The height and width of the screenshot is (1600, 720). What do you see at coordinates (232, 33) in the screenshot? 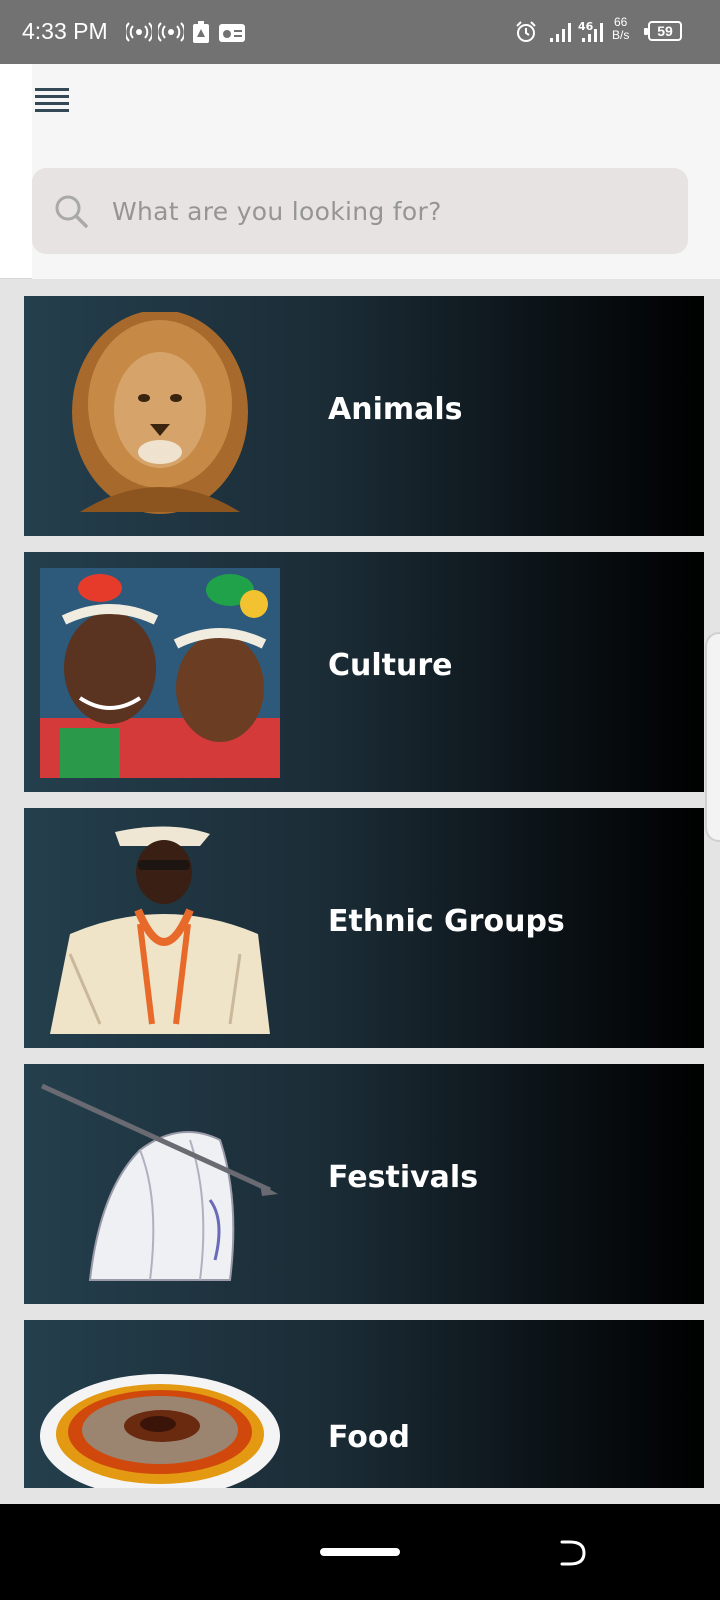
I see `radio-icon` at bounding box center [232, 33].